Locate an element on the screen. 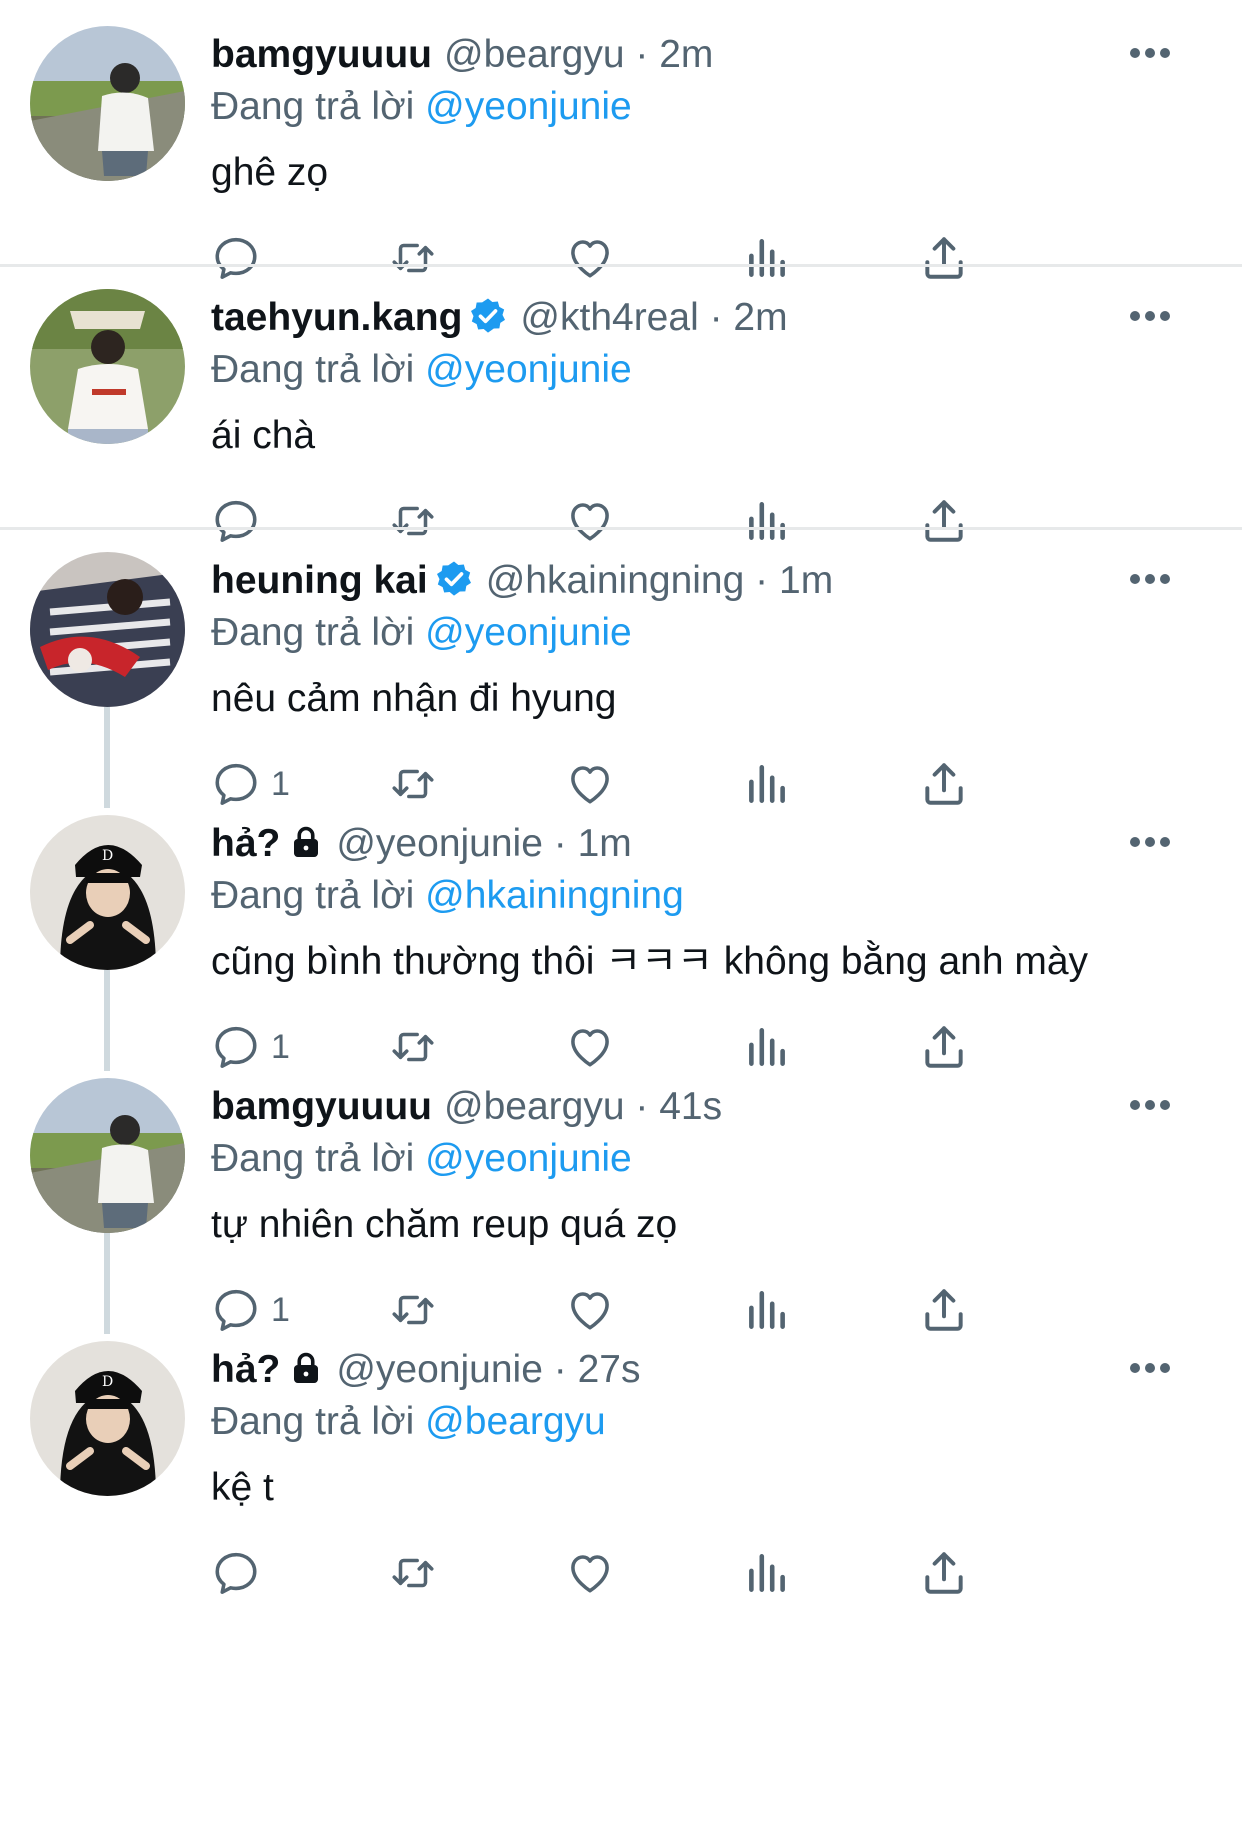 The height and width of the screenshot is (1825, 1242). retweet-button is located at coordinates (413, 1573).